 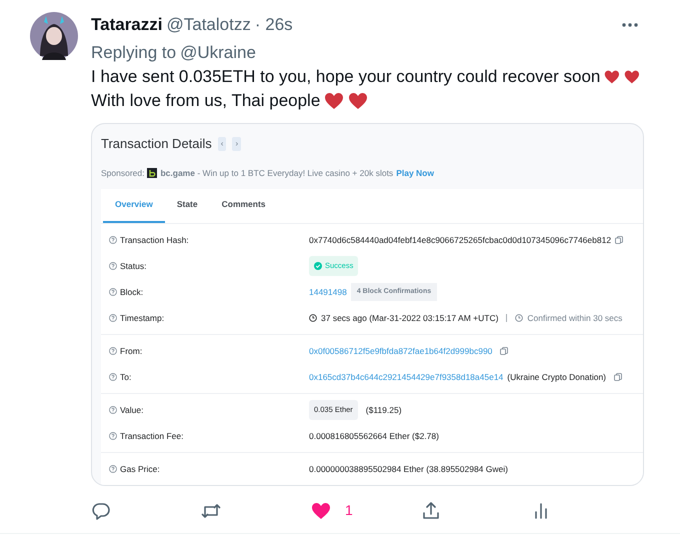 What do you see at coordinates (408, 469) in the screenshot?
I see `field-value: 0.000000038895502984 Ether (38.895502984 Gwei)` at bounding box center [408, 469].